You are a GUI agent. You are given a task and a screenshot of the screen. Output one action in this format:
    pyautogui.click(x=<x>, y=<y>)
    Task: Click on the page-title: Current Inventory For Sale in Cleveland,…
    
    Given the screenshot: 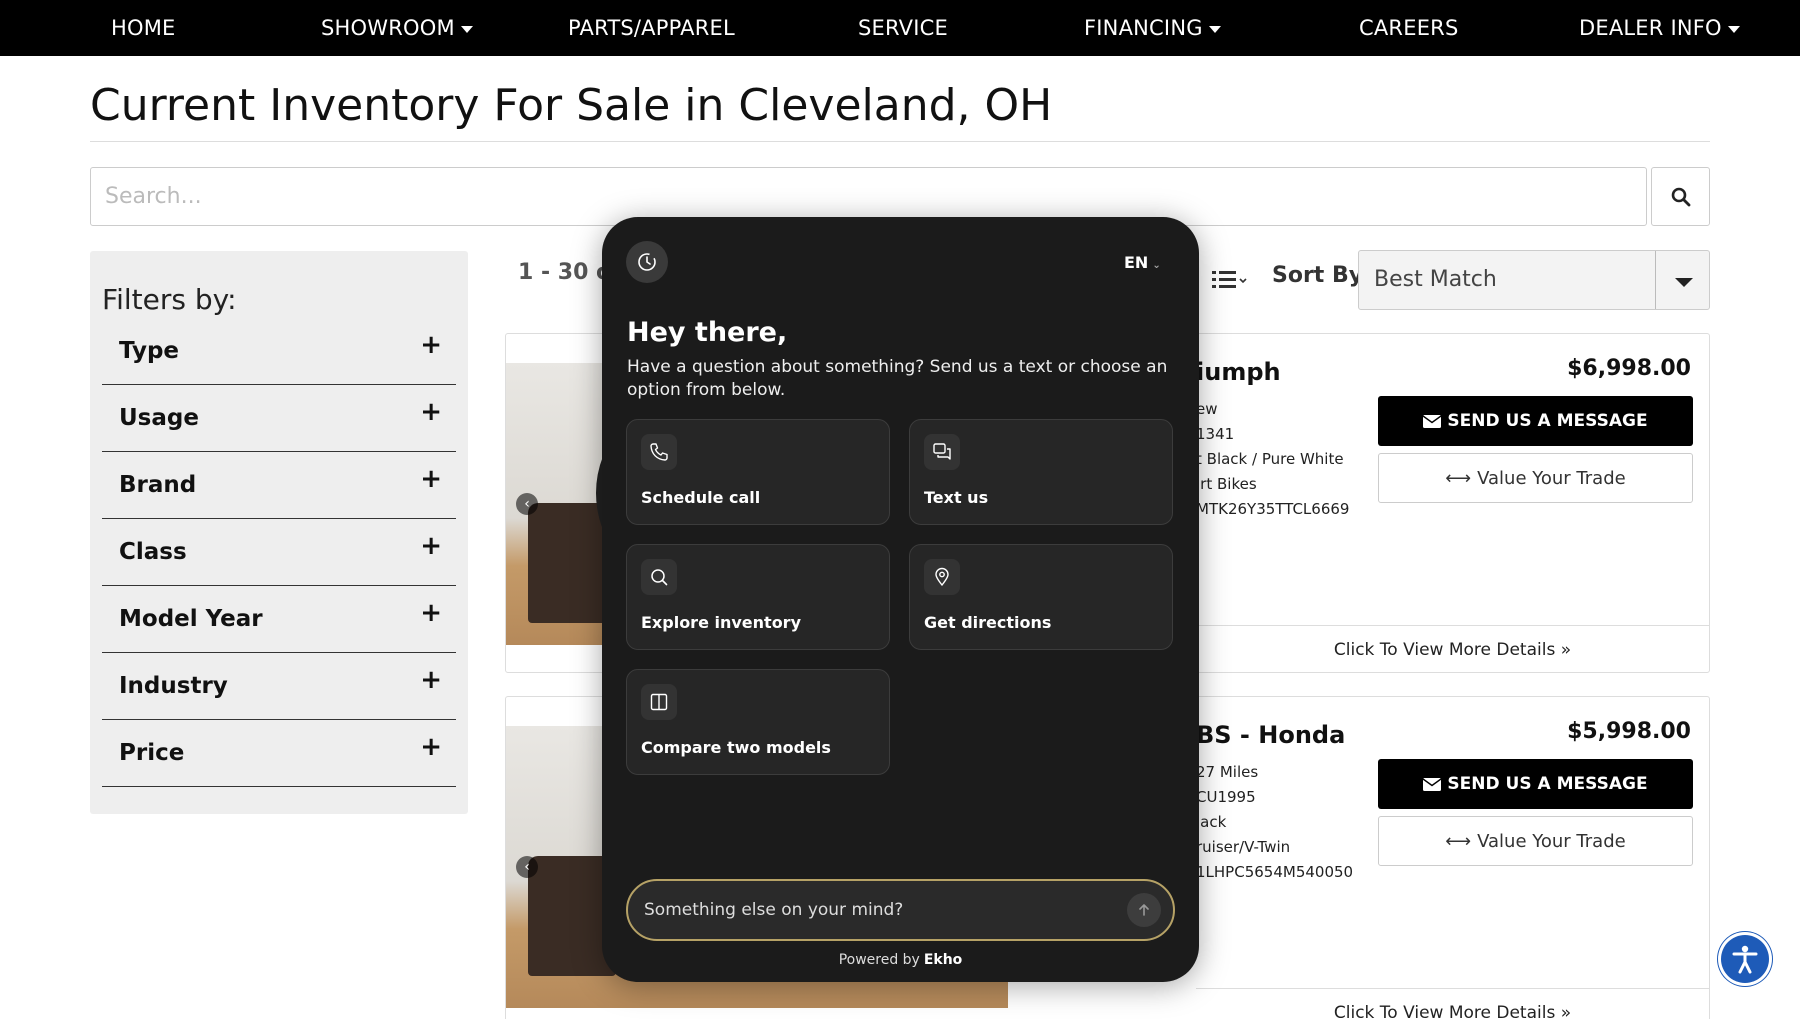 What is the action you would take?
    pyautogui.click(x=571, y=105)
    